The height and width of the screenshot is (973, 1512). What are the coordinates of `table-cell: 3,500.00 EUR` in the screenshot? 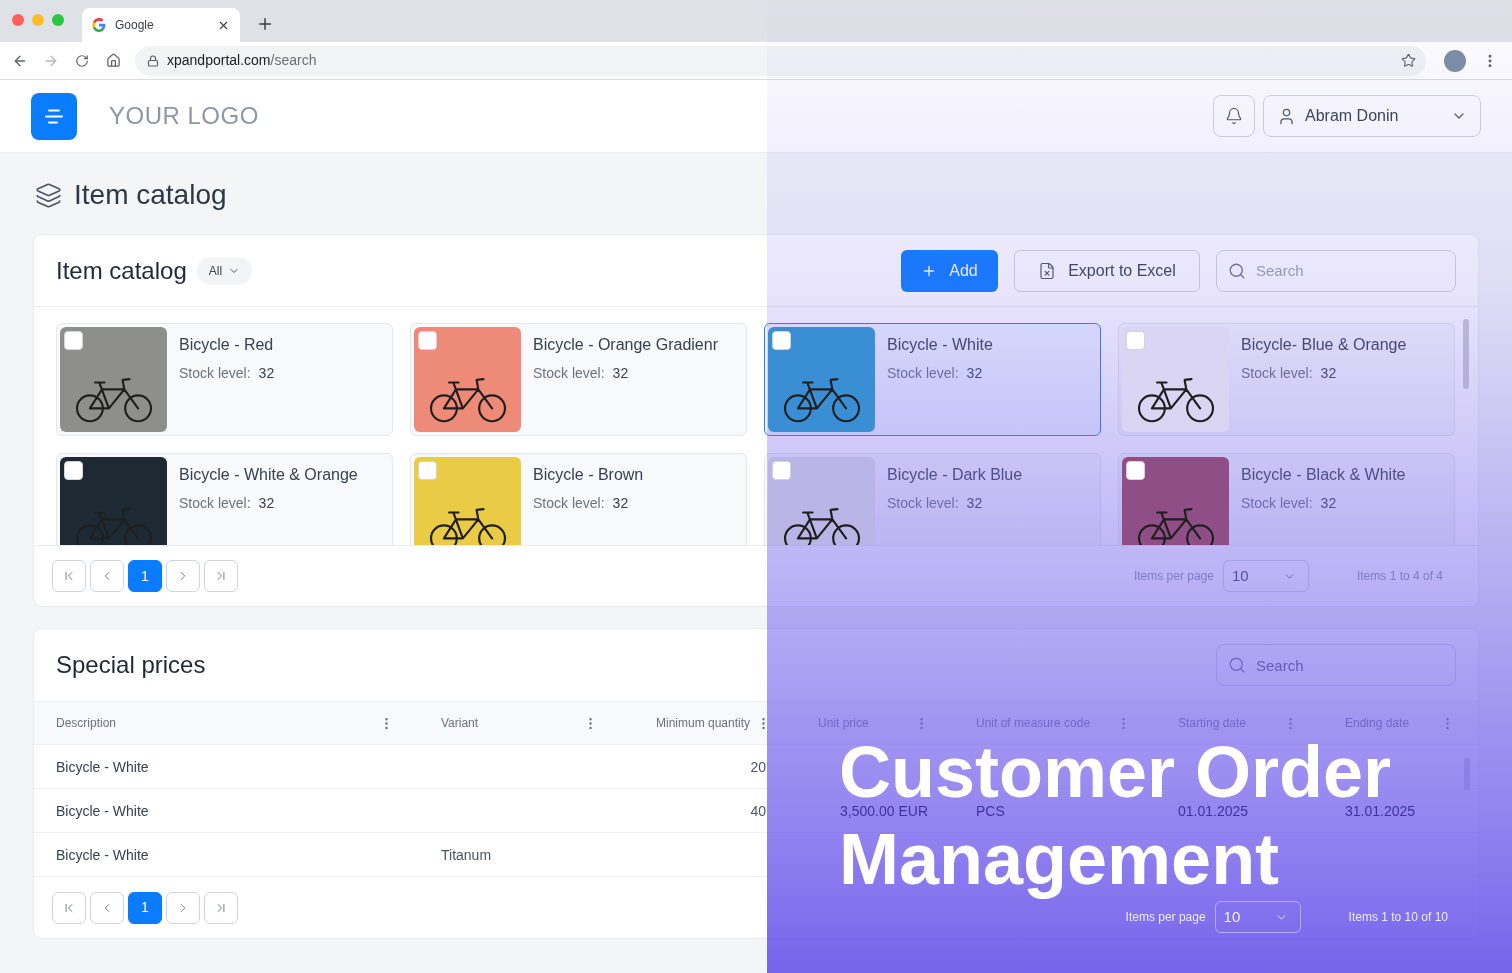 It's located at (884, 810).